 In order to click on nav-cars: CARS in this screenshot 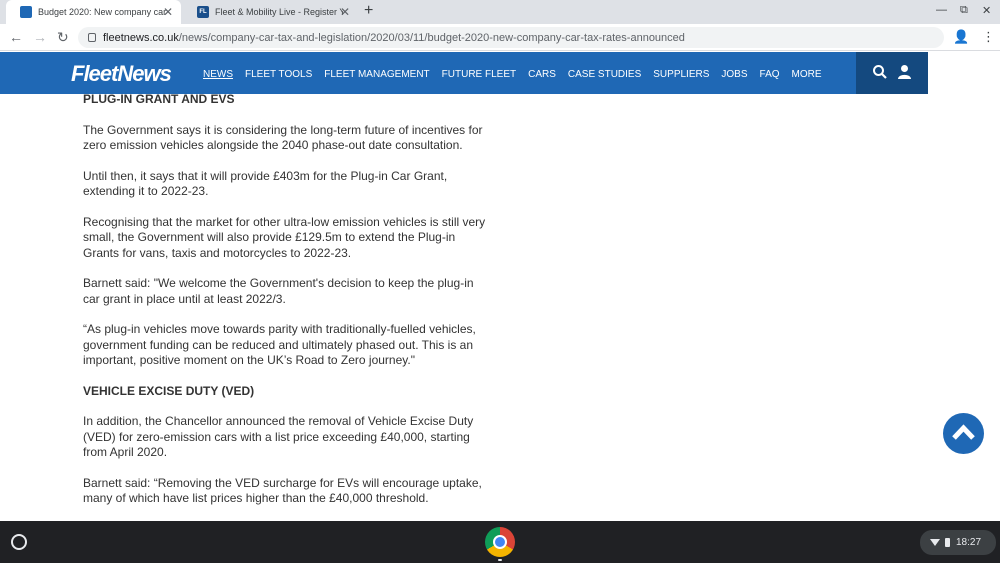, I will do `click(542, 74)`.